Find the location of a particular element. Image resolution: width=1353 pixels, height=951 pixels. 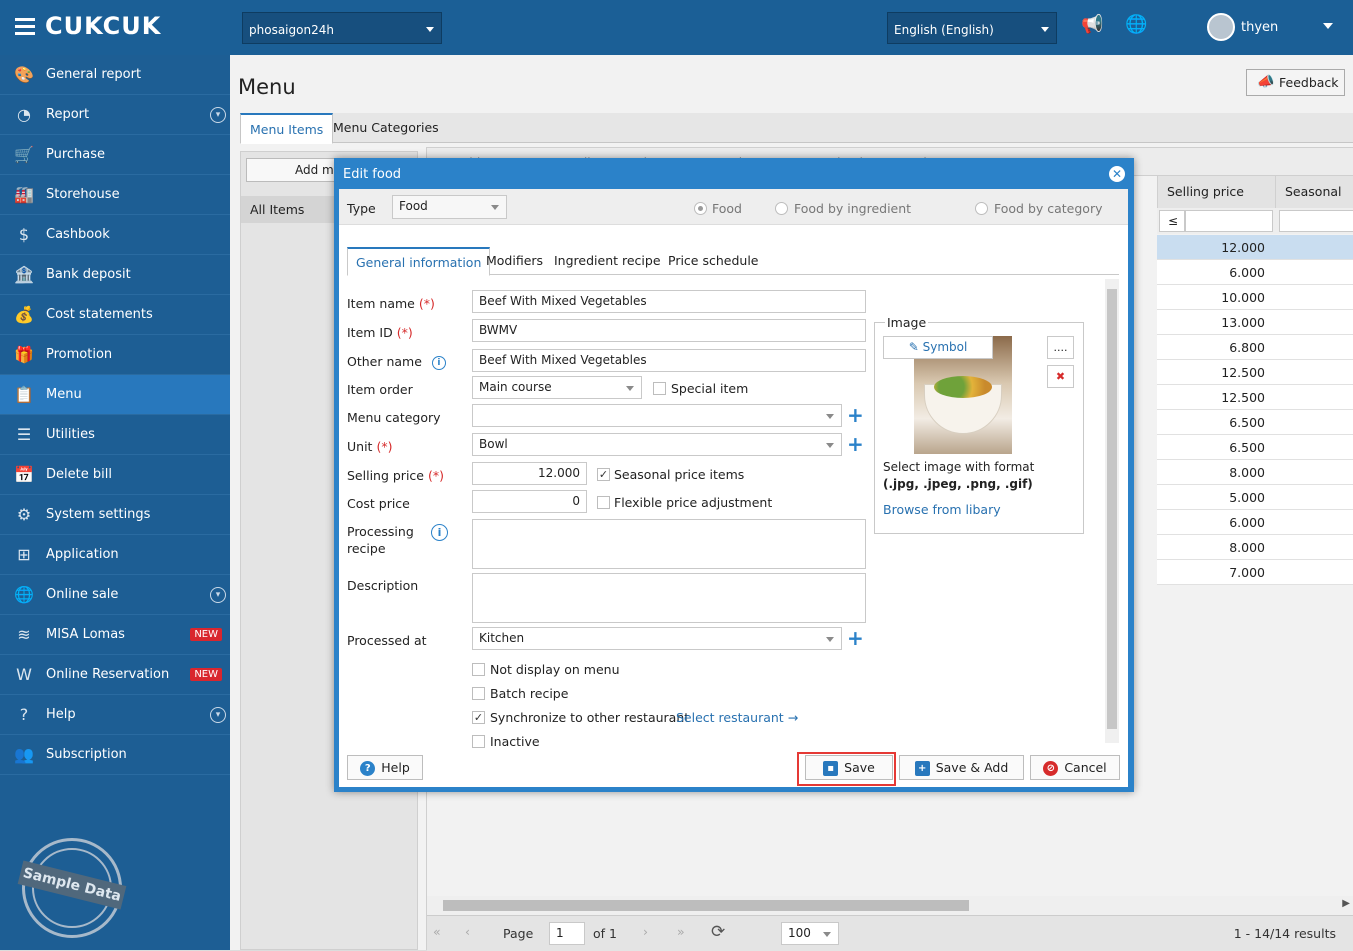

unit-select: Bowl is located at coordinates (657, 444).